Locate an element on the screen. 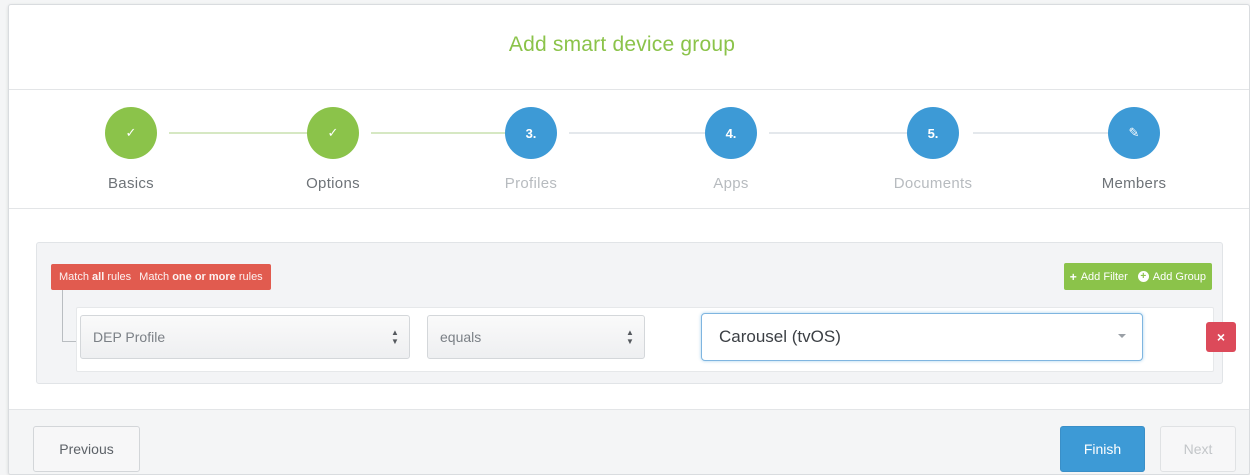 This screenshot has width=1250, height=475. step-number-badge: 3. is located at coordinates (531, 133).